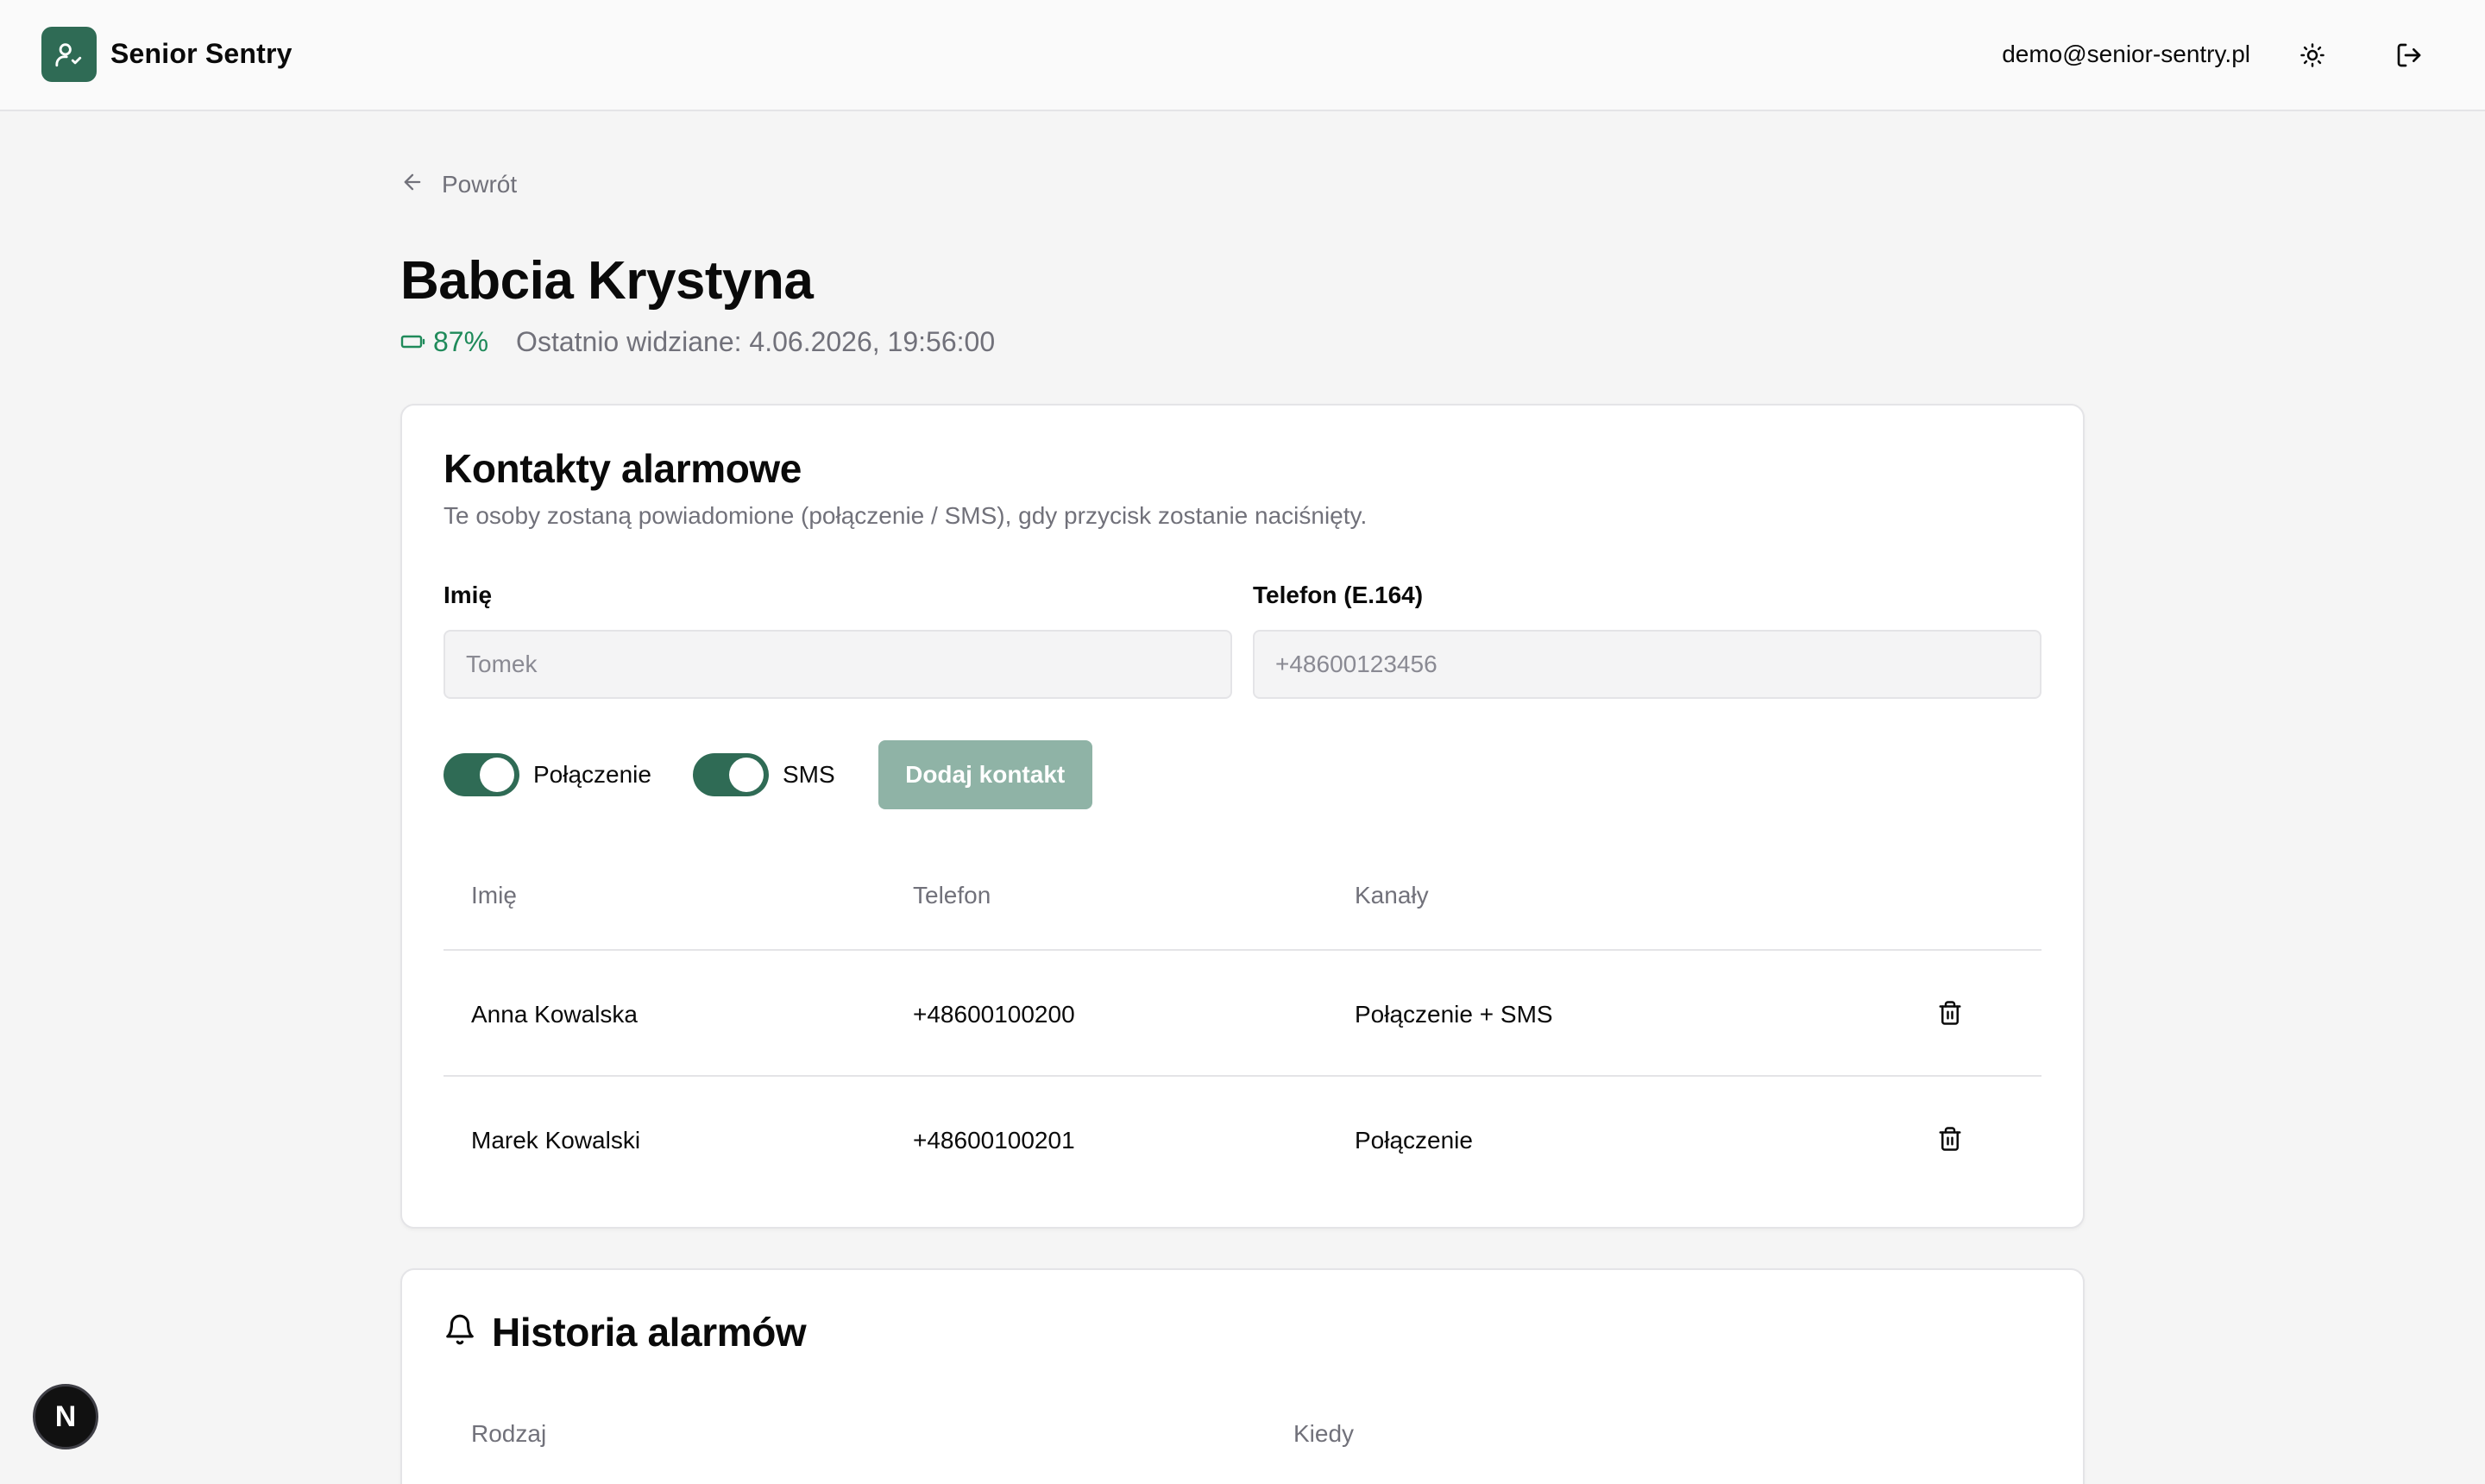 This screenshot has width=2485, height=1484. Describe the element at coordinates (2313, 55) in the screenshot. I see `sun-icon` at that location.